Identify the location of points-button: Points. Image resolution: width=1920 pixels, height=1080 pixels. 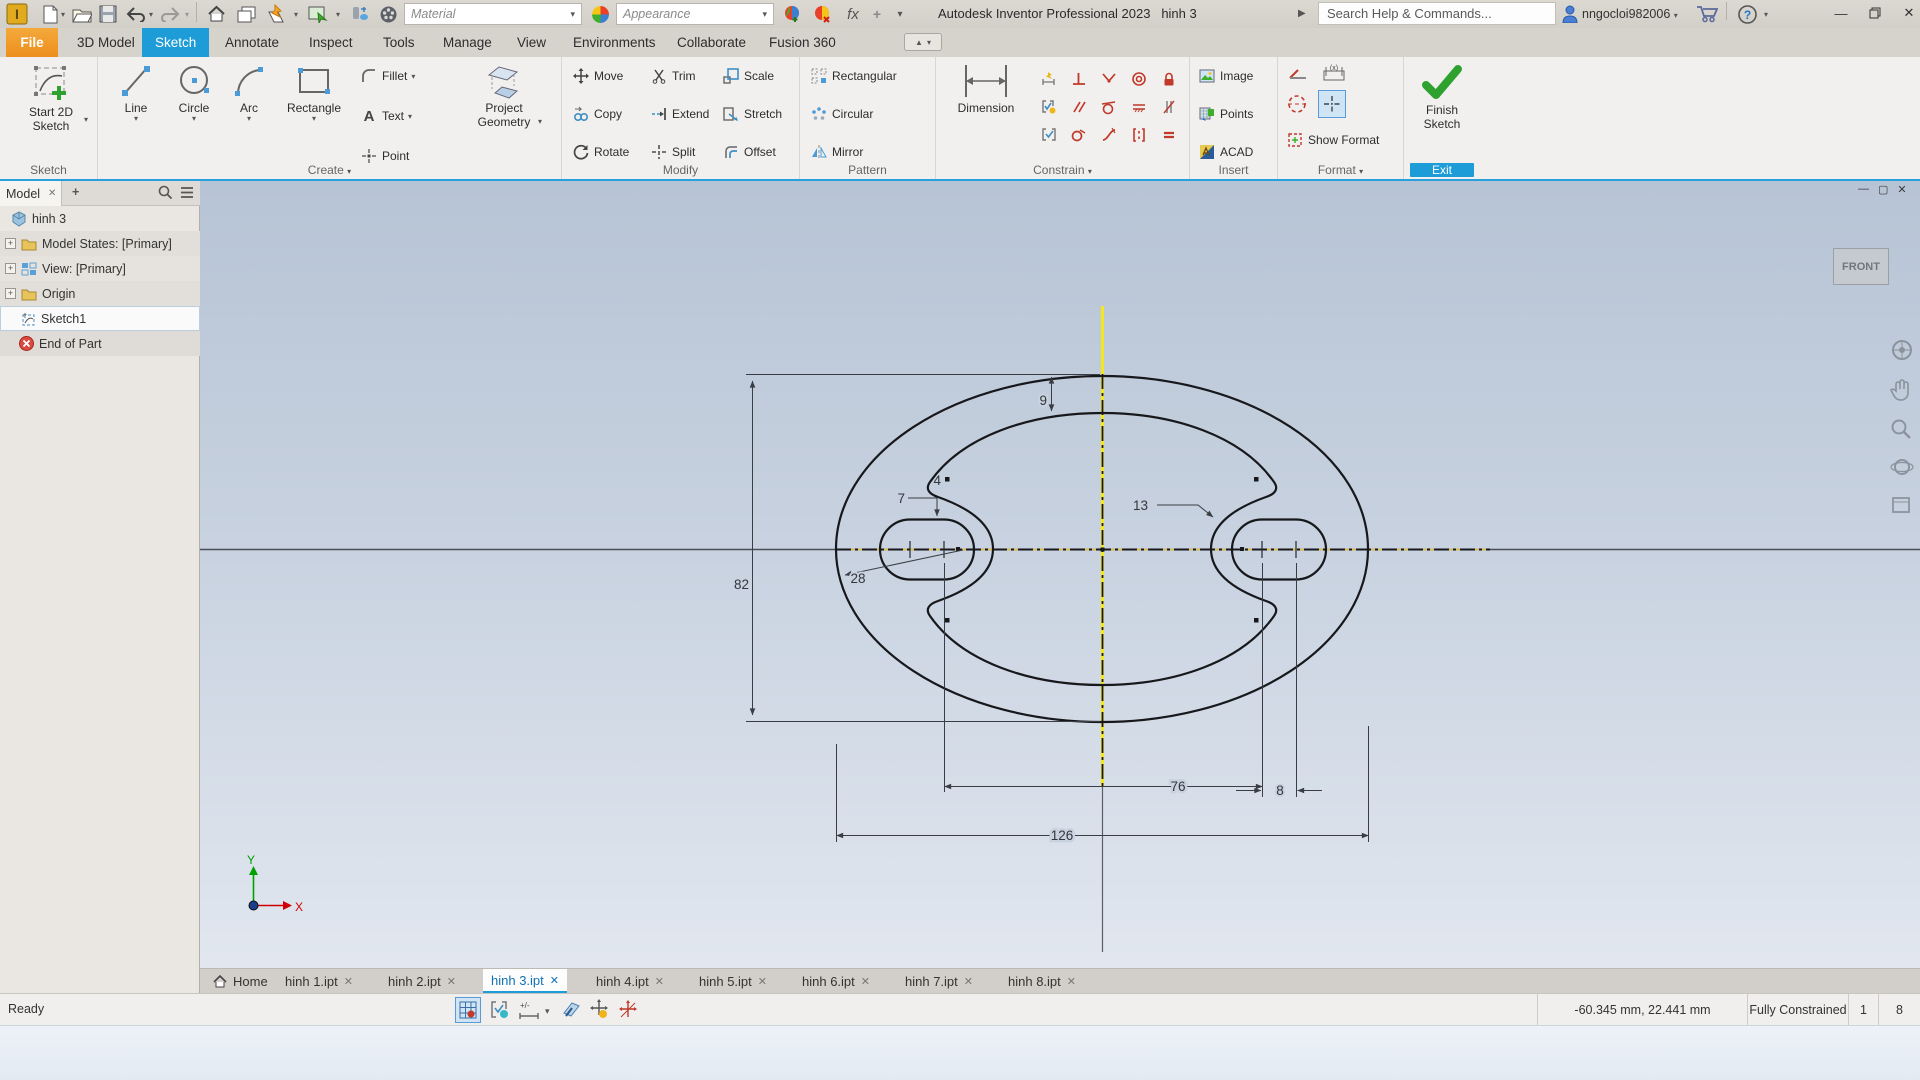
(1225, 114).